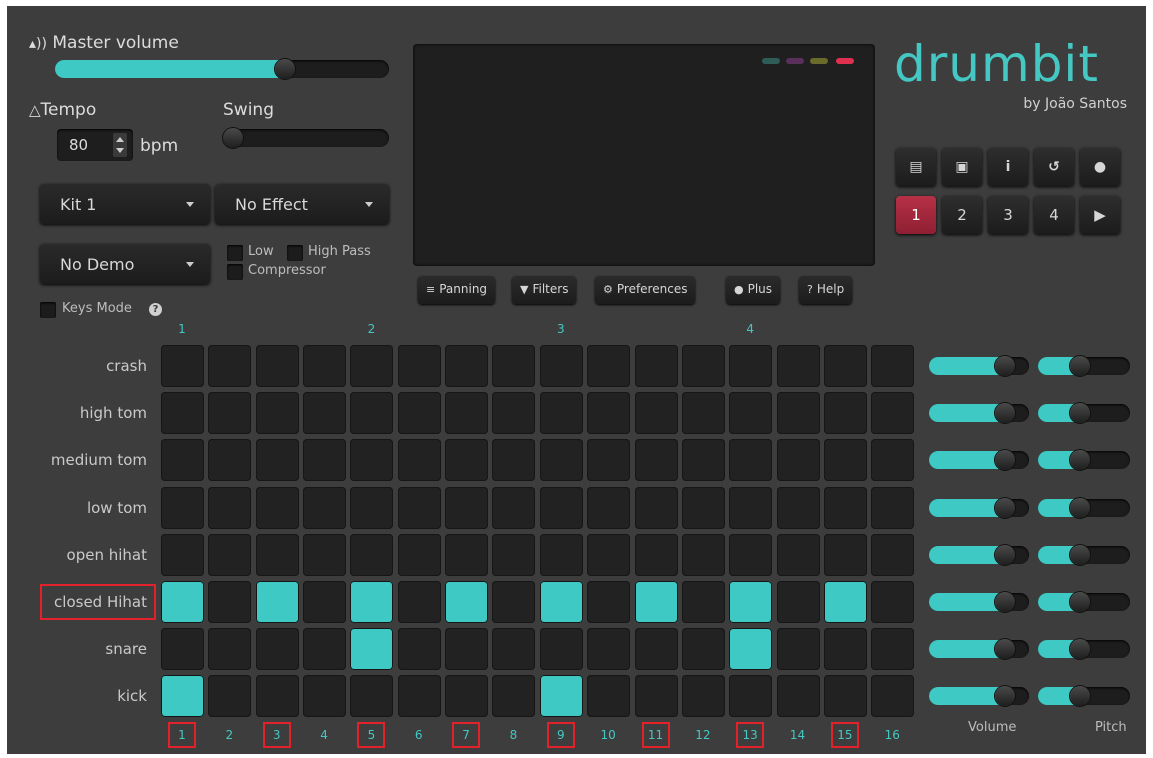 This screenshot has width=1153, height=758. Describe the element at coordinates (235, 272) in the screenshot. I see `compressor-checkbox` at that location.